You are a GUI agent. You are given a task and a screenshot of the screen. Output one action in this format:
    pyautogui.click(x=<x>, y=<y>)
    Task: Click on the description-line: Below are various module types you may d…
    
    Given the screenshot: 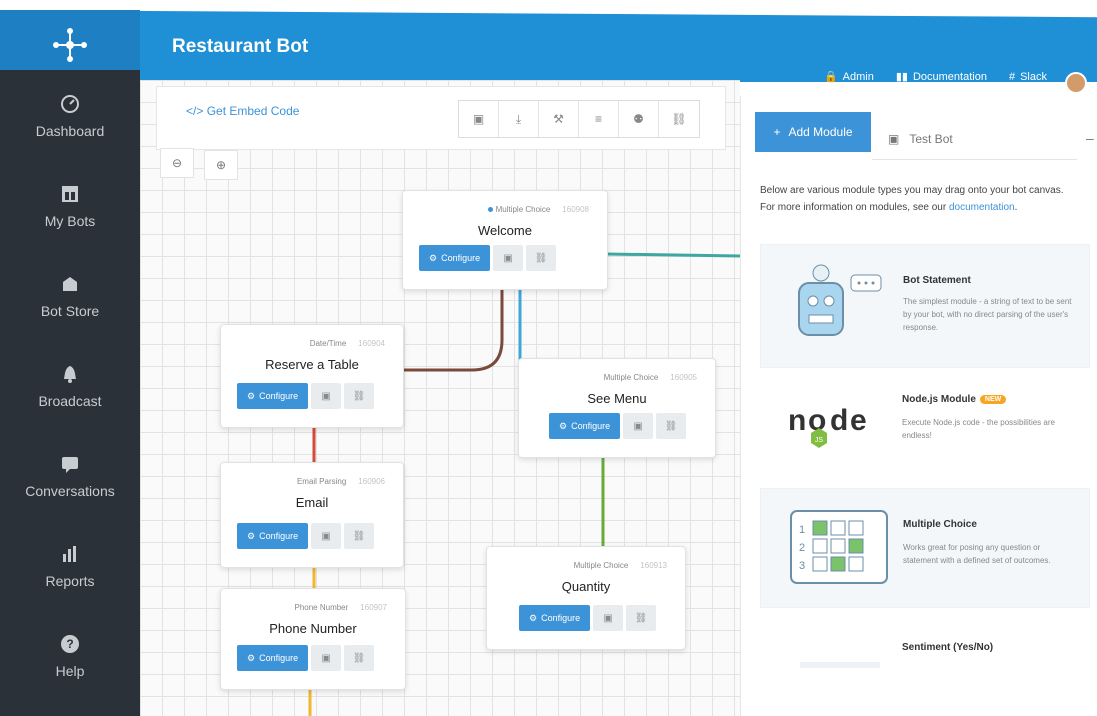 What is the action you would take?
    pyautogui.click(x=912, y=190)
    